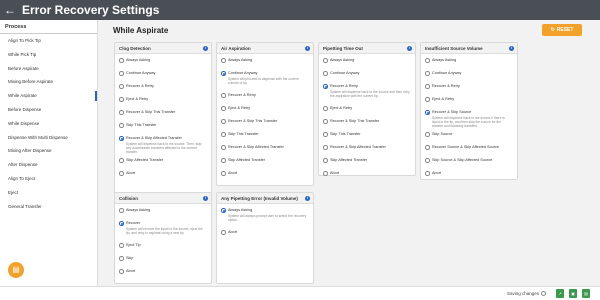 The height and width of the screenshot is (300, 600). I want to click on radio-option: Eject Tip, so click(161, 245).